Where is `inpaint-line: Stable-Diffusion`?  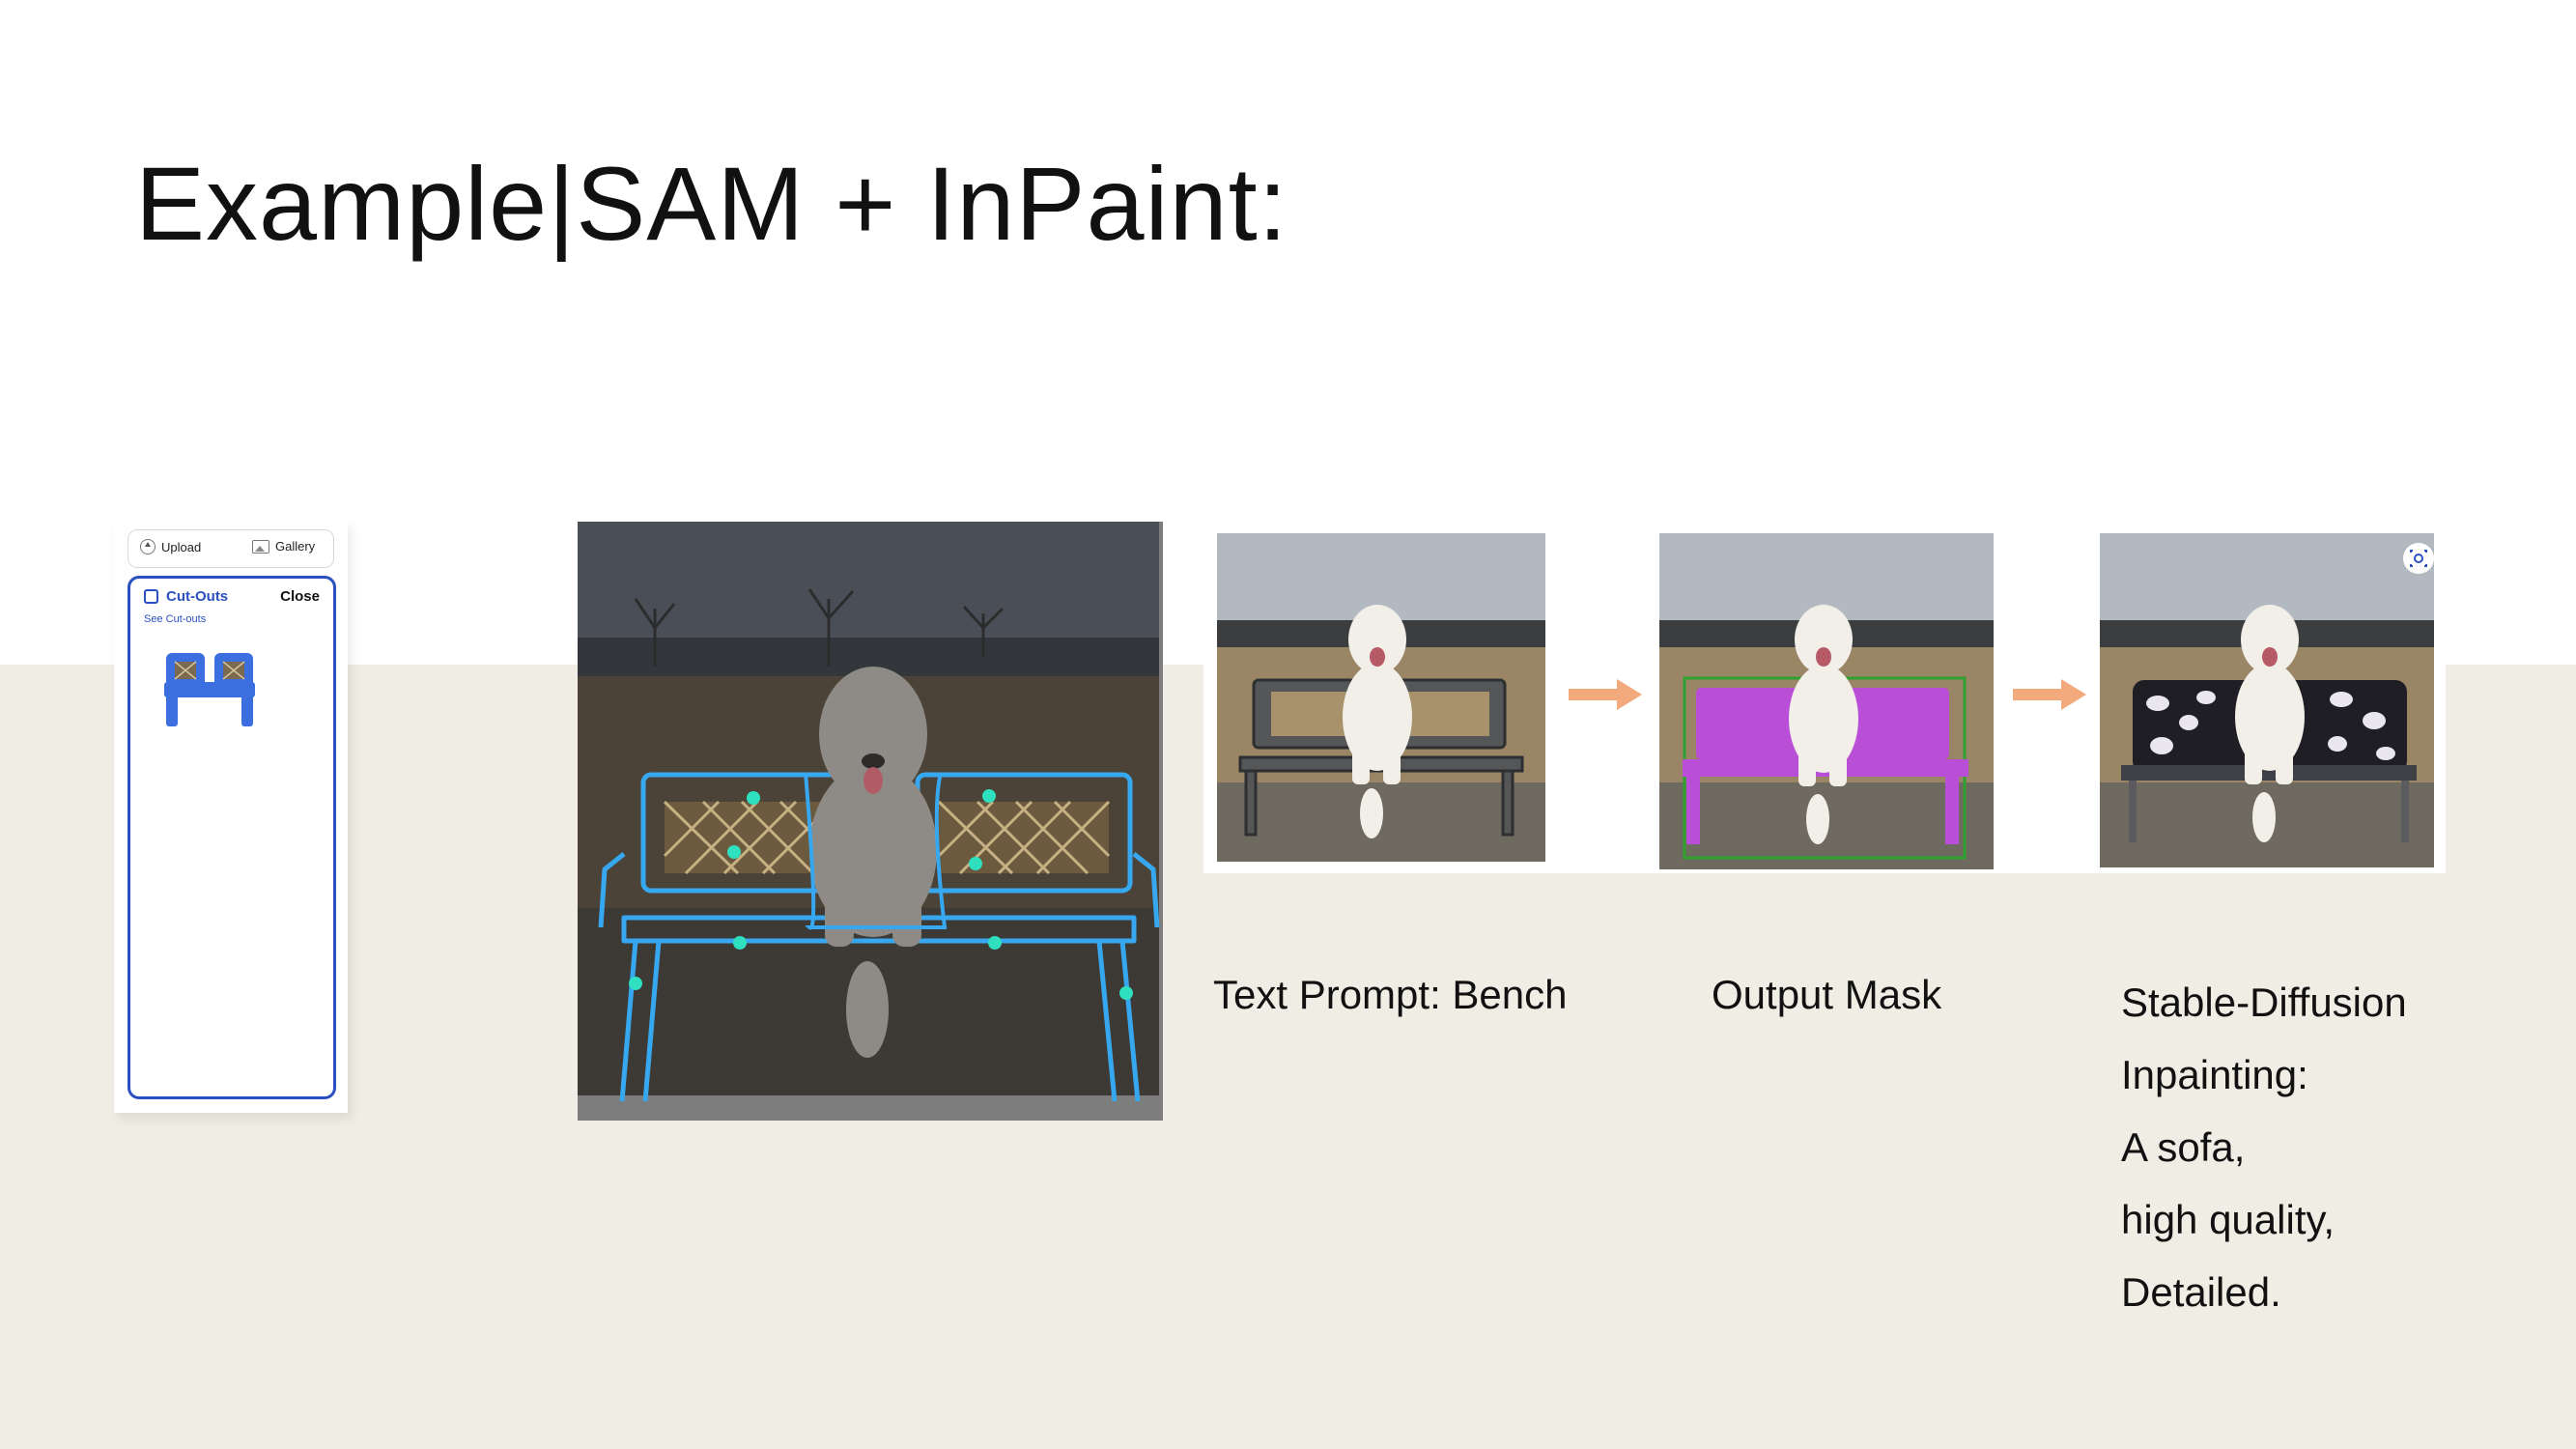 inpaint-line: Stable-Diffusion is located at coordinates (2264, 1002).